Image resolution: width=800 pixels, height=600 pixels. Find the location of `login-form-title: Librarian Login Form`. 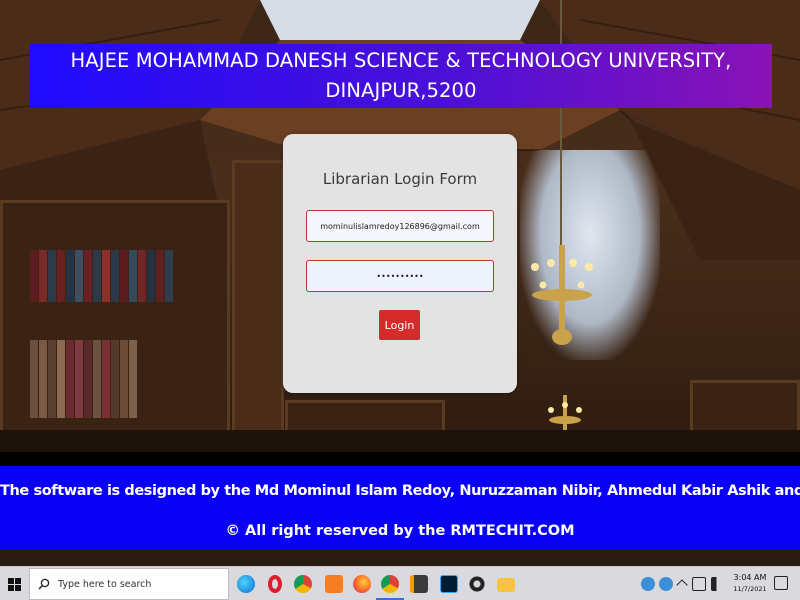

login-form-title: Librarian Login Form is located at coordinates (400, 179).